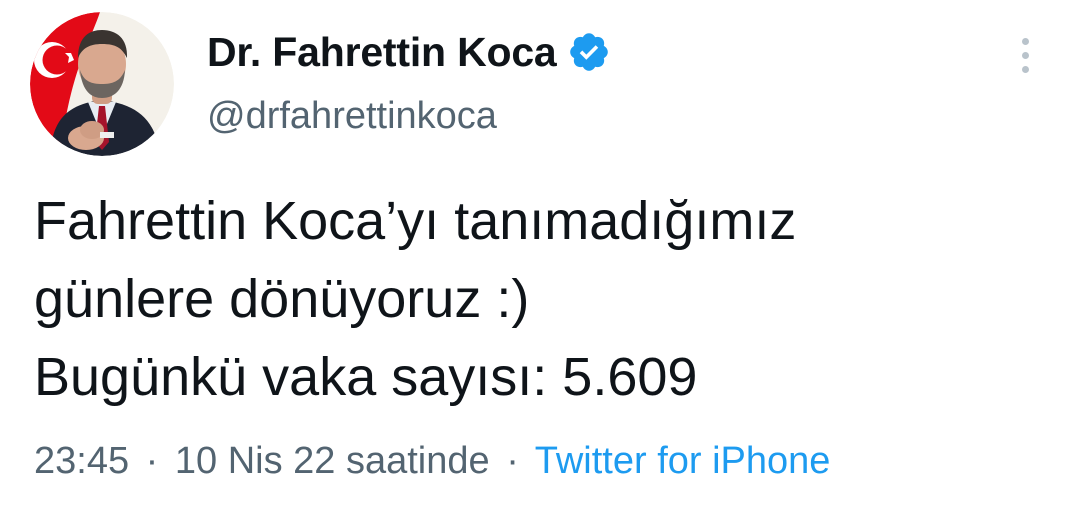 Image resolution: width=1080 pixels, height=506 pixels. What do you see at coordinates (589, 52) in the screenshot?
I see `verified-badge-icon` at bounding box center [589, 52].